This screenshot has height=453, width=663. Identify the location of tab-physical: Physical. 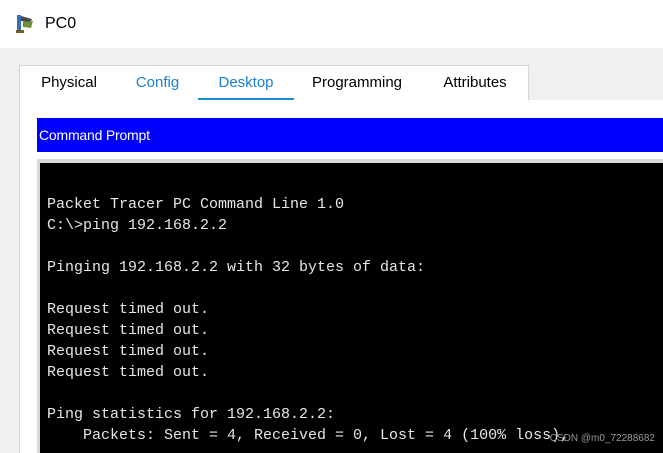
(69, 83).